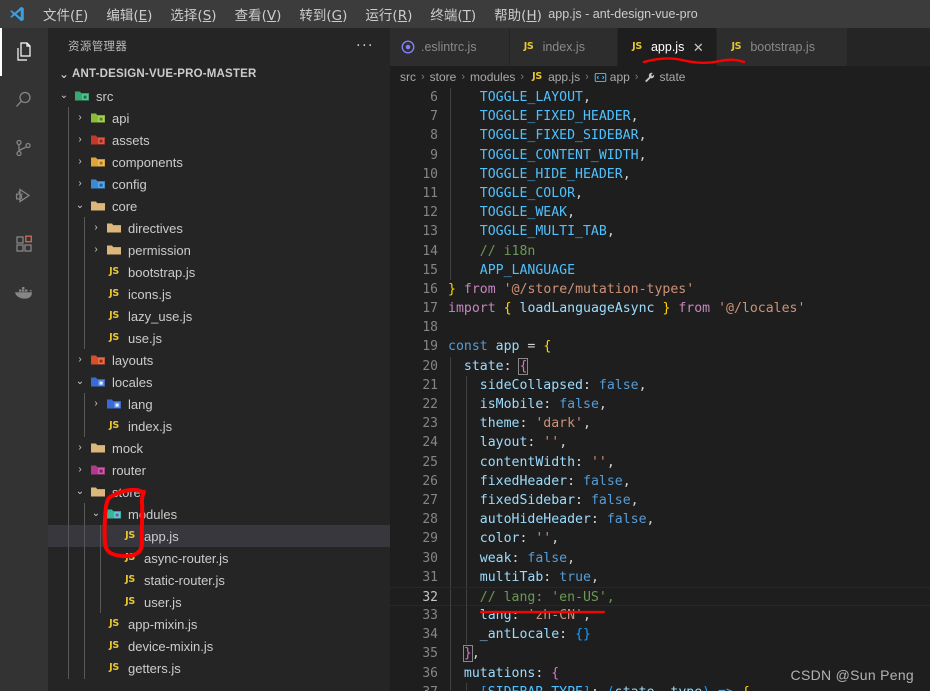 Image resolution: width=930 pixels, height=691 pixels. I want to click on menu-view: 查看(V), so click(258, 14).